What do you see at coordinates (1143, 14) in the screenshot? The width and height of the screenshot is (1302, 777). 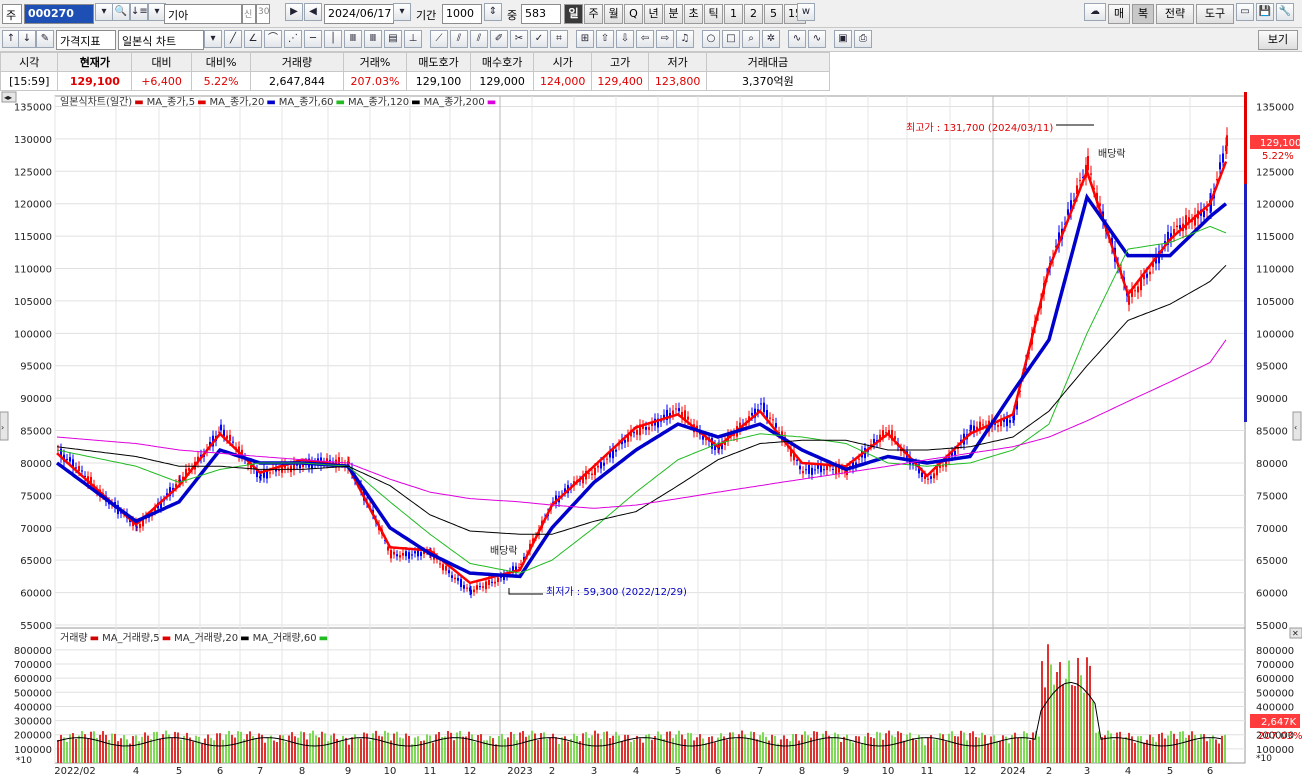 I see `toolbar-button-1: 복` at bounding box center [1143, 14].